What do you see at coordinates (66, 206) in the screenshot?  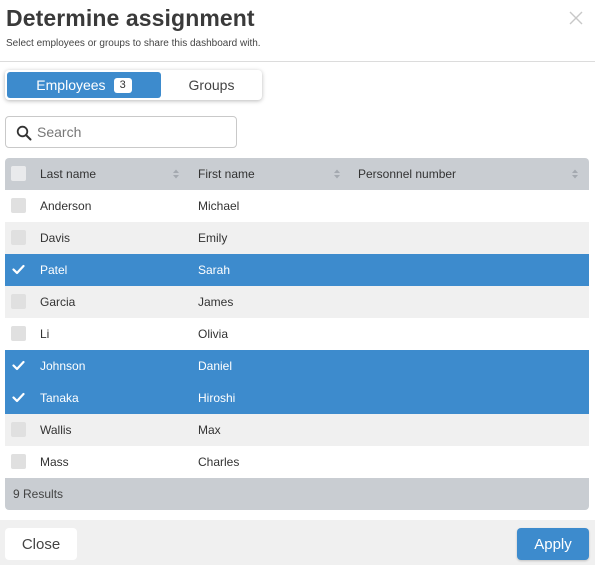 I see `cell-last-name: Anderson` at bounding box center [66, 206].